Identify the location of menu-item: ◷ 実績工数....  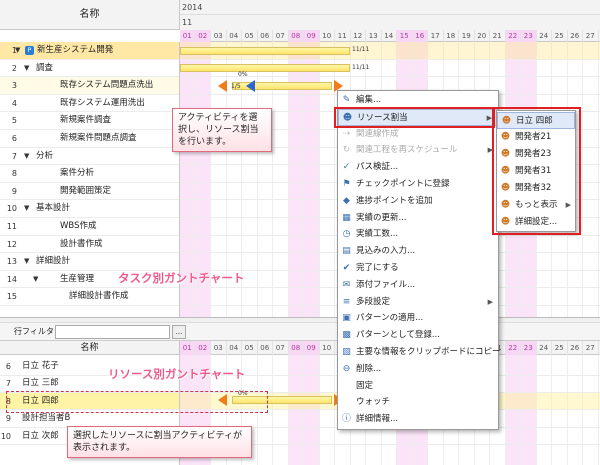
(418, 234).